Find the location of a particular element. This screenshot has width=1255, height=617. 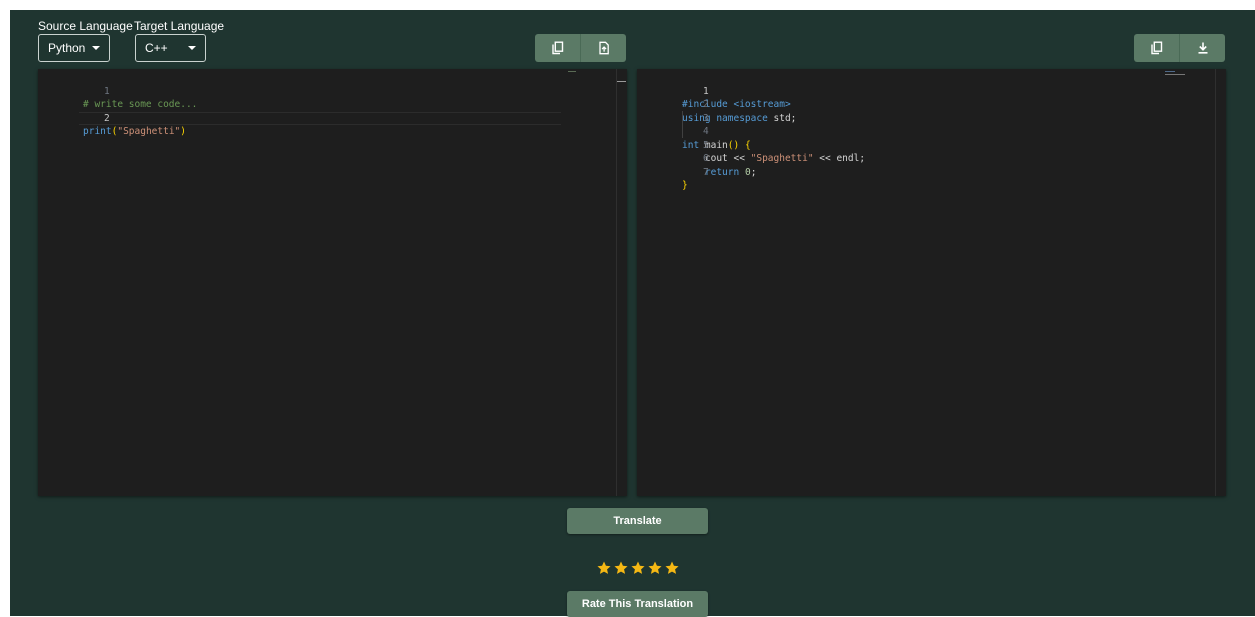

download-translation-button is located at coordinates (1202, 48).